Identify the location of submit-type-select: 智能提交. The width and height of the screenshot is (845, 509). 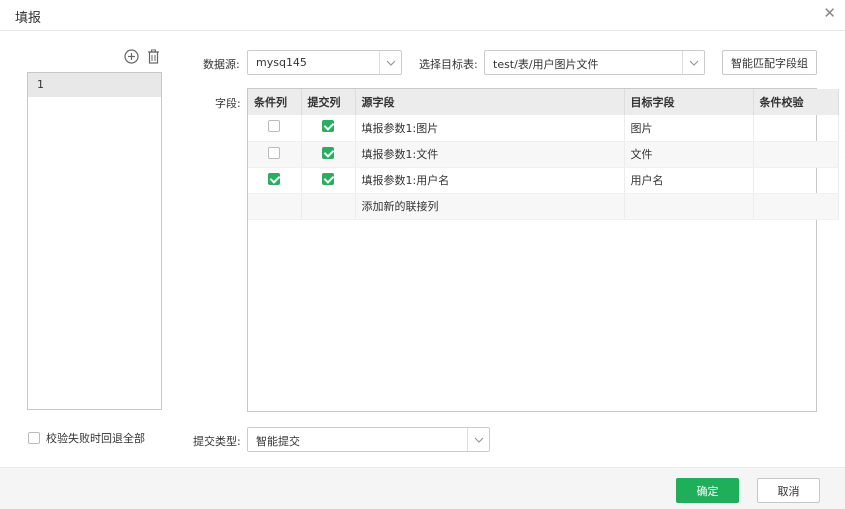
(368, 439).